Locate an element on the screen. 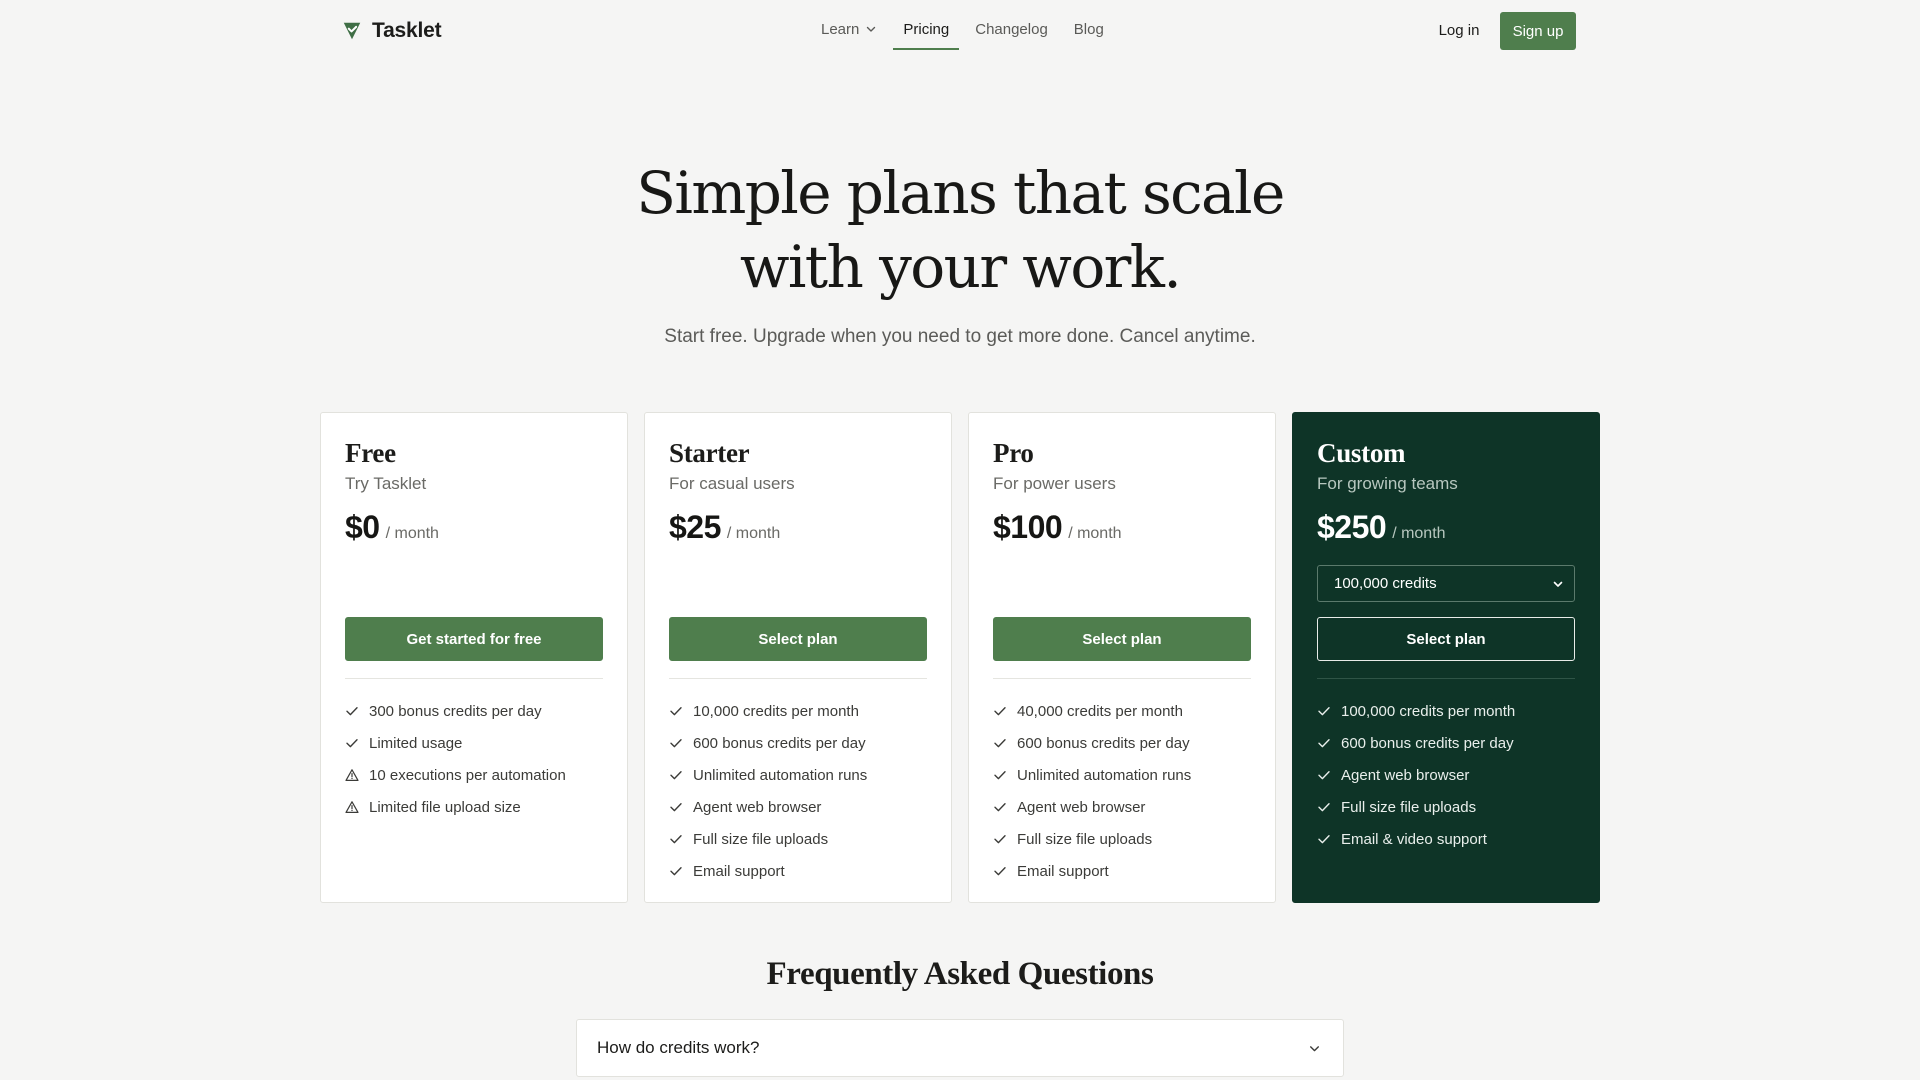 Image resolution: width=1920 pixels, height=1080 pixels. nav-blog: Blog is located at coordinates (1089, 30).